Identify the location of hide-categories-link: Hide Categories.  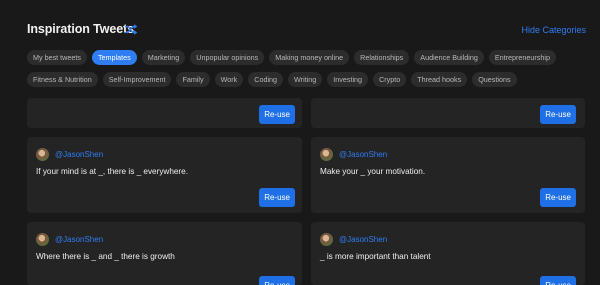
(553, 30).